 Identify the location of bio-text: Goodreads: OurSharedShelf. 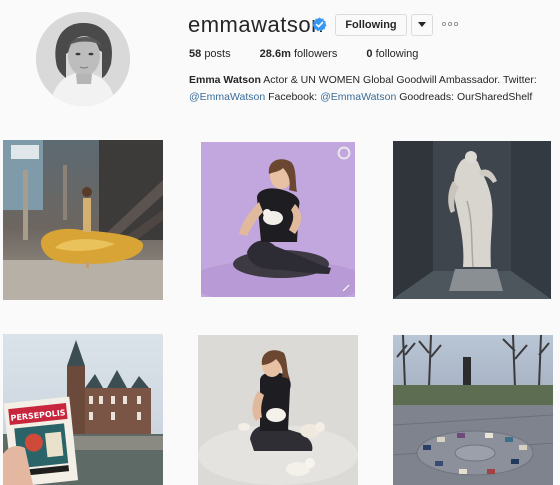
(464, 97).